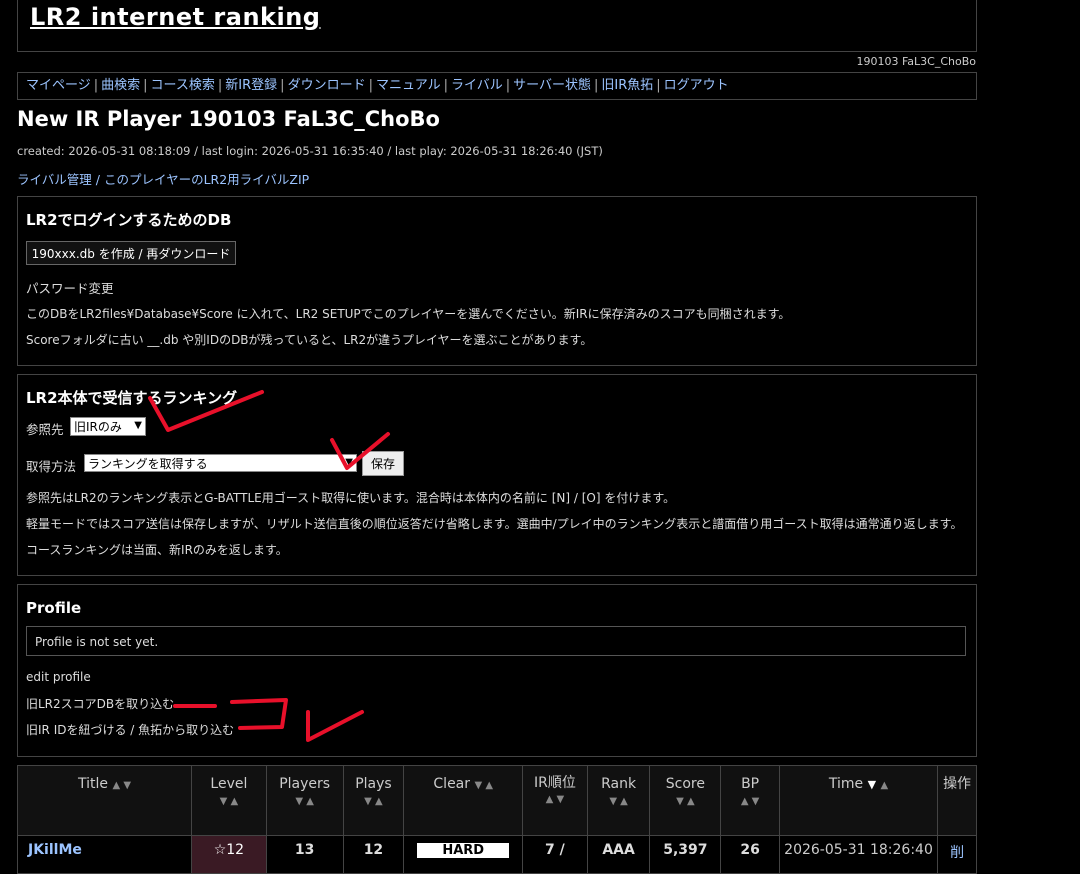 The height and width of the screenshot is (874, 1080). Describe the element at coordinates (685, 800) in the screenshot. I see `col-score: Score ▼ ▲` at that location.